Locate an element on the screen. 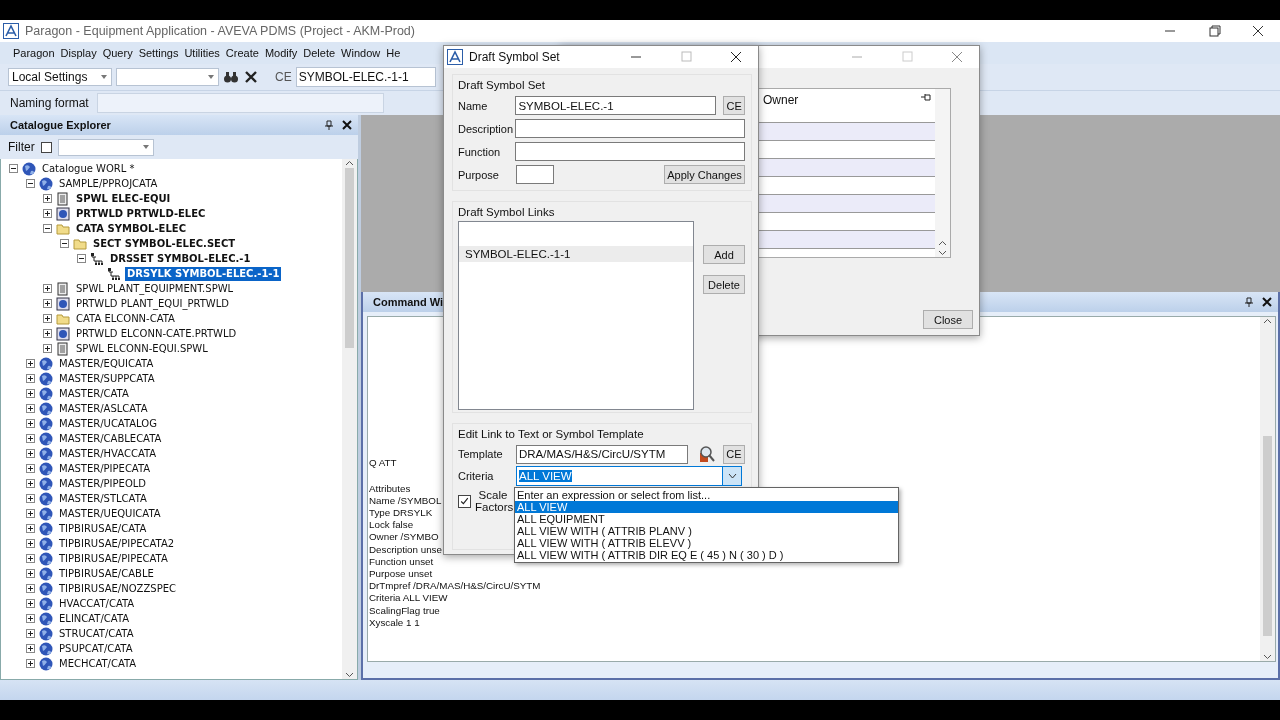  tree-item: TIPBIRUSAE/PIPECATA2 is located at coordinates (117, 543).